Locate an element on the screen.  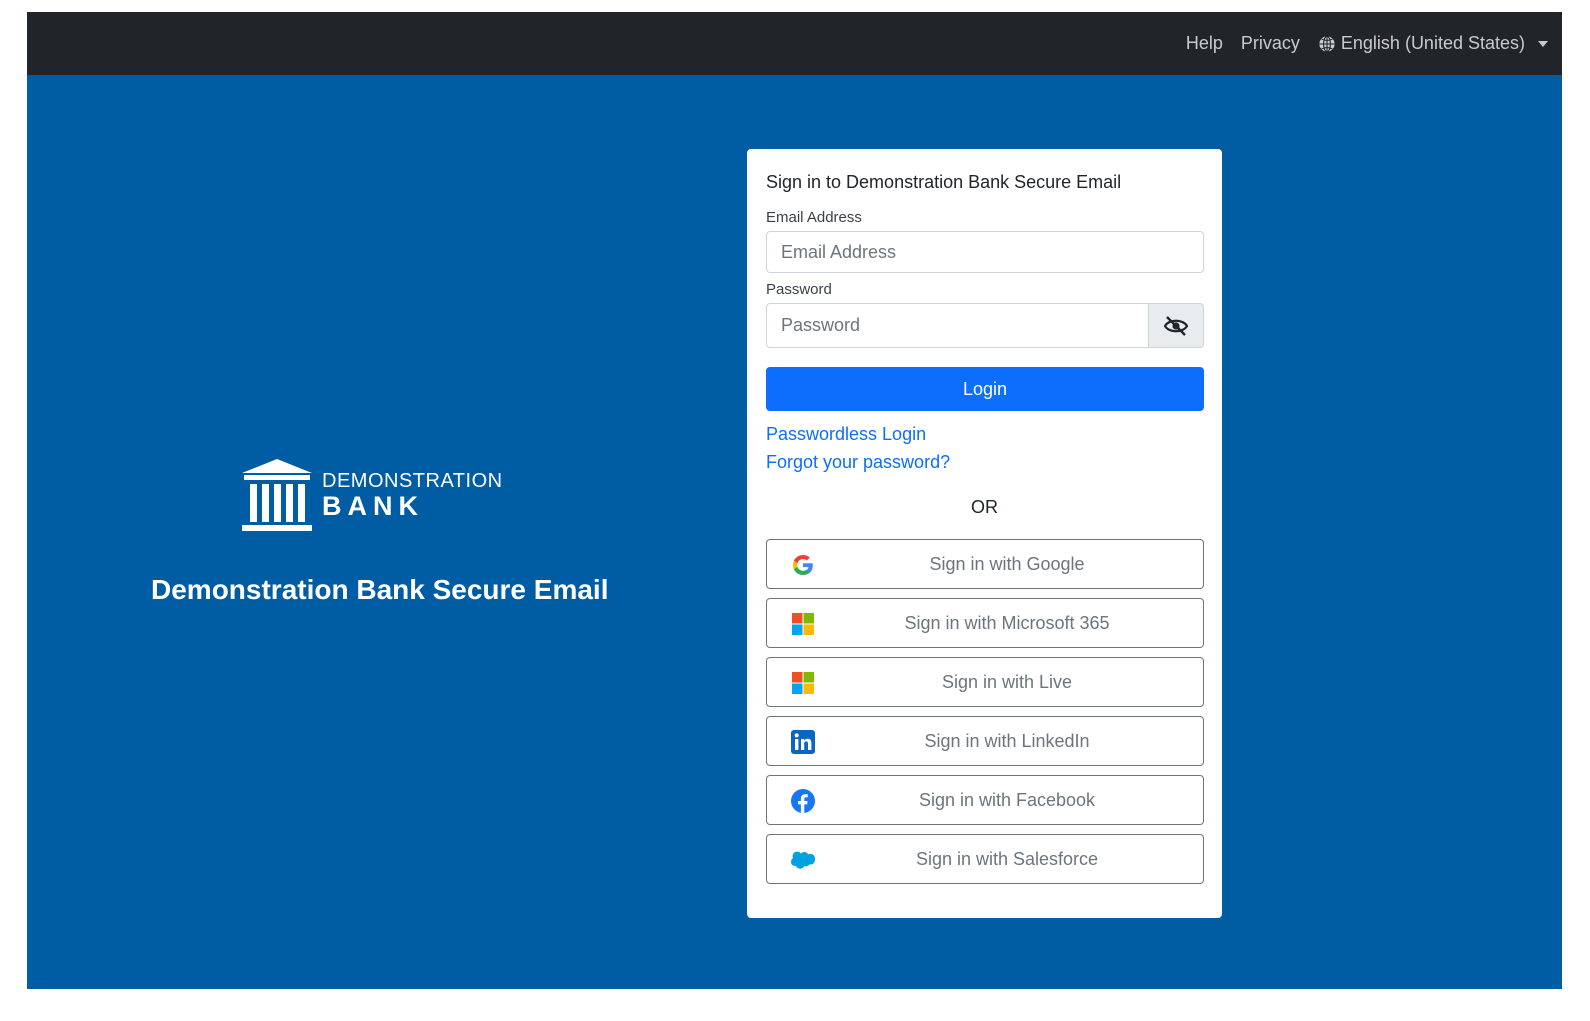
sign-in-microsoft365-button: Sign in with Microsoft 365 is located at coordinates (985, 623).